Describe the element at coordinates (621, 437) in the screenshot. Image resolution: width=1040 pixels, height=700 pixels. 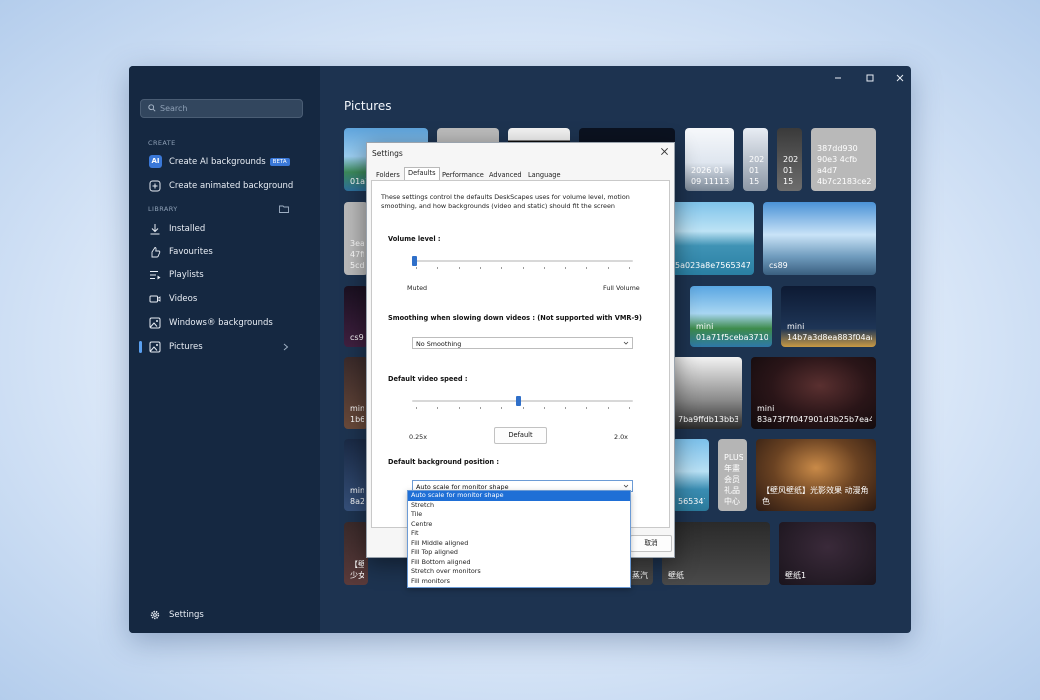
I see `speed-max-label: 2.0x` at that location.